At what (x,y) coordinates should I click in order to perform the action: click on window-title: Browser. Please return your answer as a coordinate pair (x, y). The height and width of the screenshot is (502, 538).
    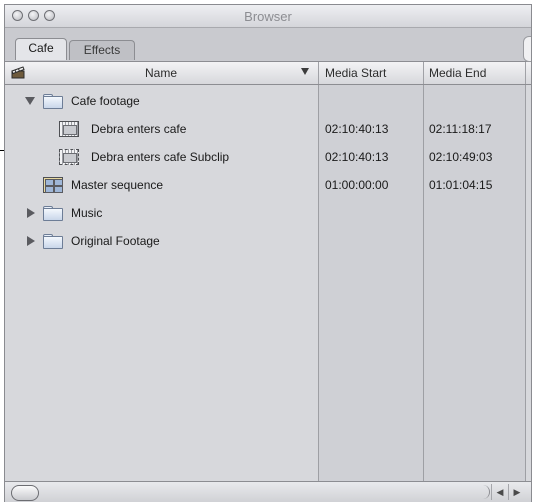
    Looking at the image, I should click on (268, 16).